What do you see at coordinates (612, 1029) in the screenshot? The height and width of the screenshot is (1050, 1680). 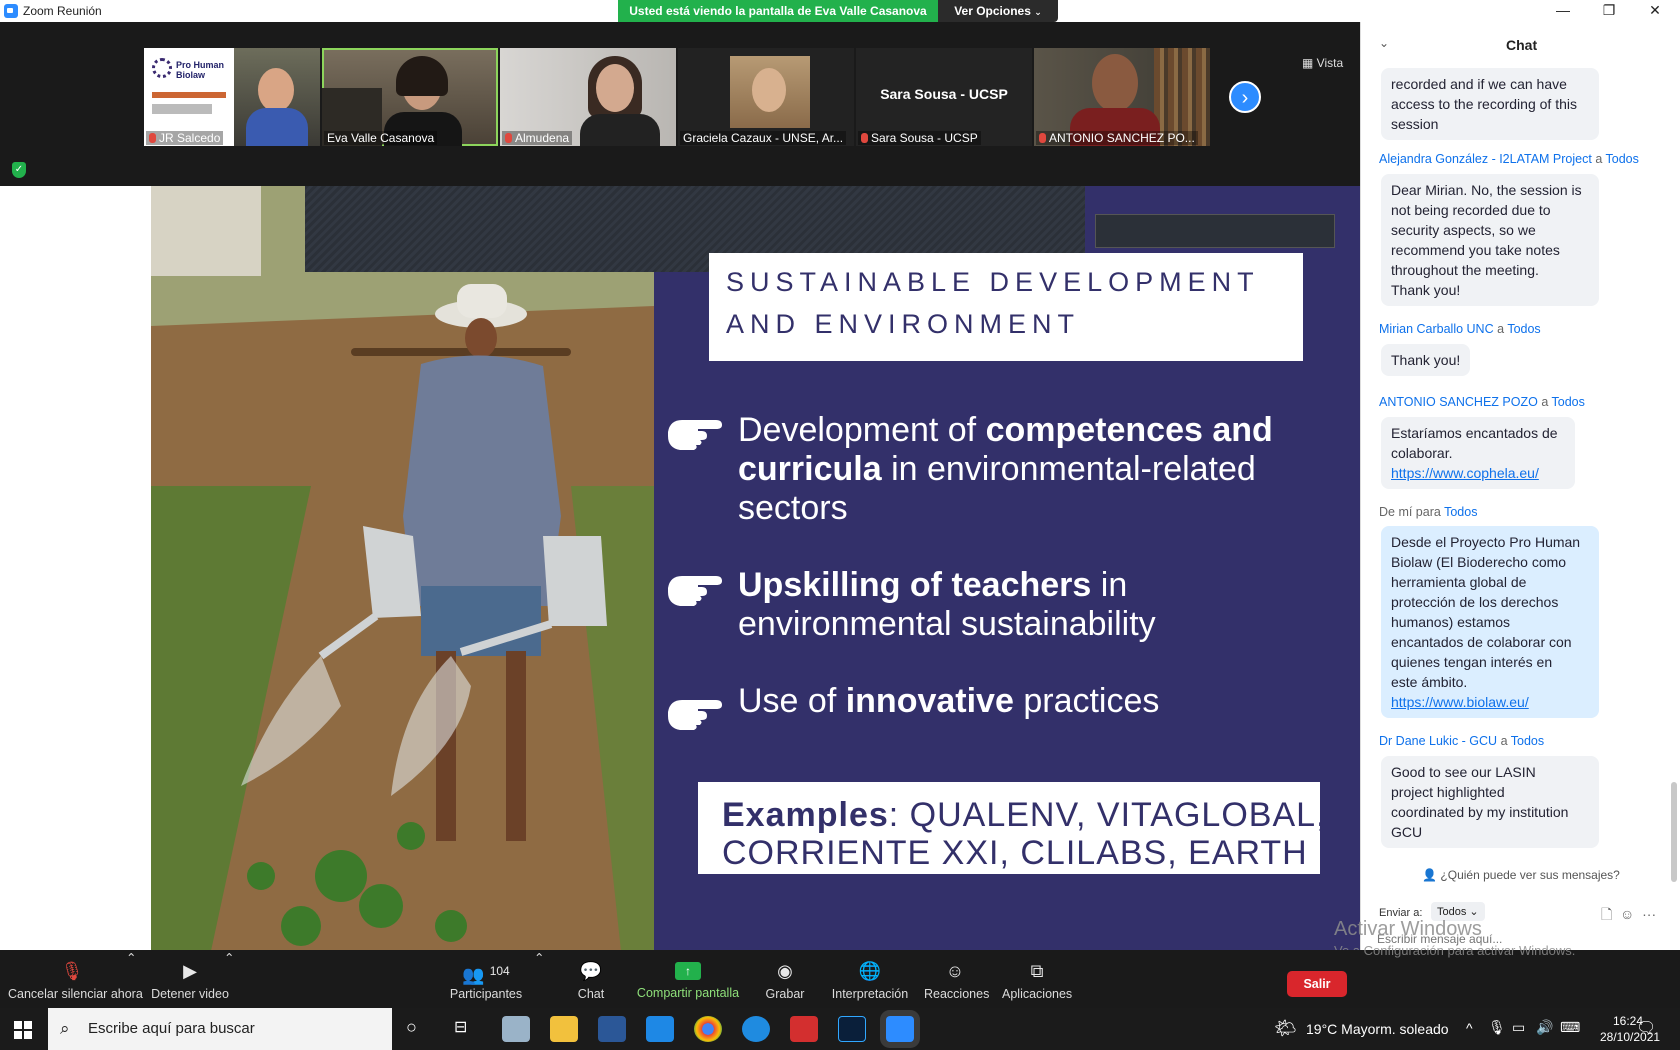 I see `word-icon` at bounding box center [612, 1029].